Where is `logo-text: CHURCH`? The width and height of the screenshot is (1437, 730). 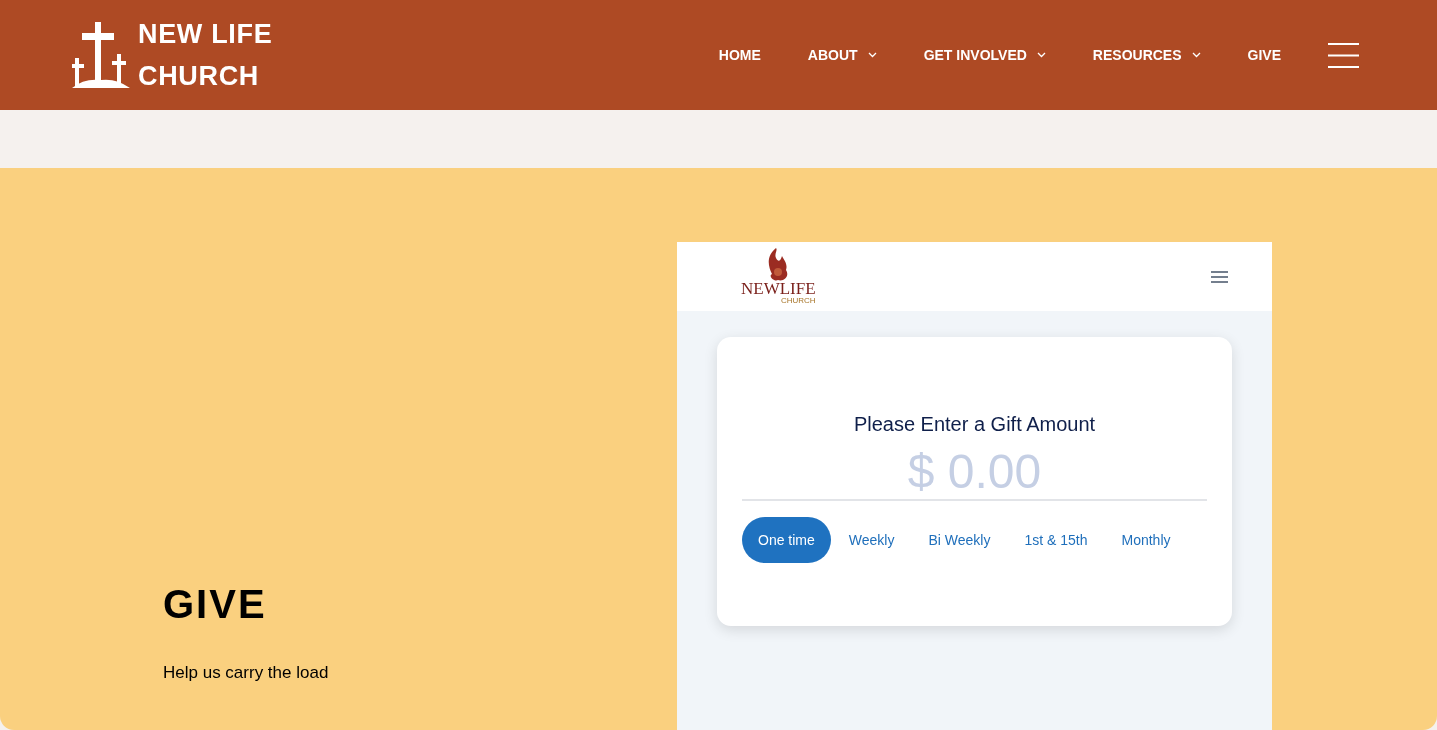 logo-text: CHURCH is located at coordinates (205, 76).